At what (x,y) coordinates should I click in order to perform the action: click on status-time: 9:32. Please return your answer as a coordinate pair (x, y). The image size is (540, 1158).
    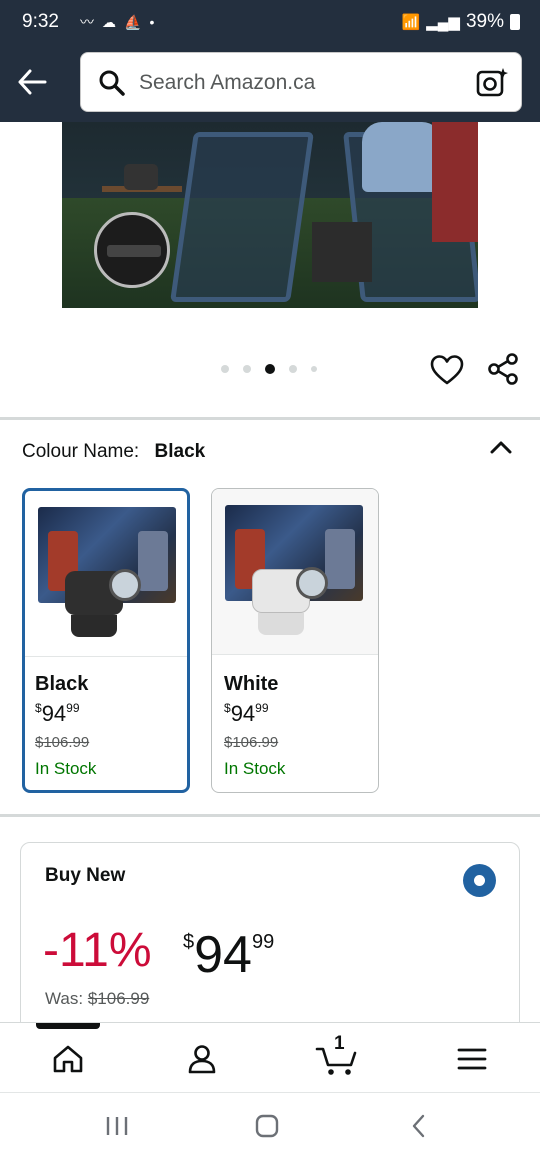
    Looking at the image, I should click on (40, 21).